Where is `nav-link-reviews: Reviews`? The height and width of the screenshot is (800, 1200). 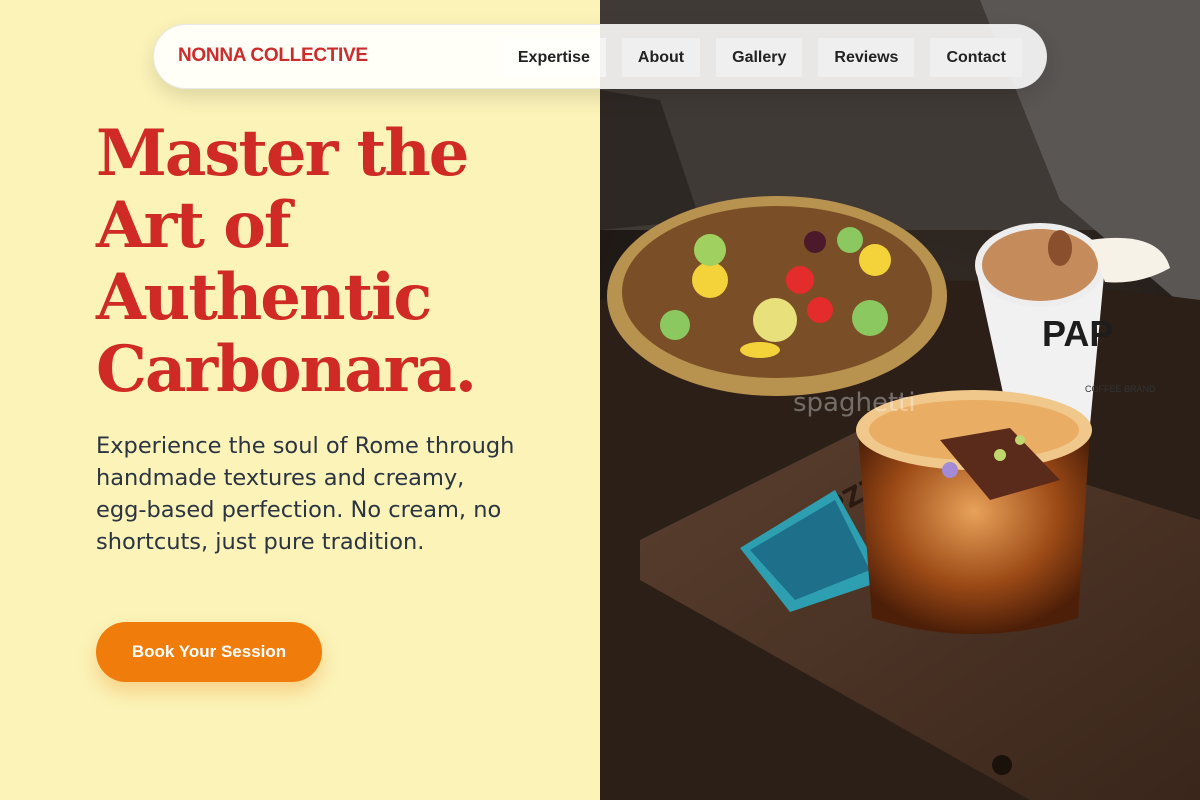 nav-link-reviews: Reviews is located at coordinates (866, 57).